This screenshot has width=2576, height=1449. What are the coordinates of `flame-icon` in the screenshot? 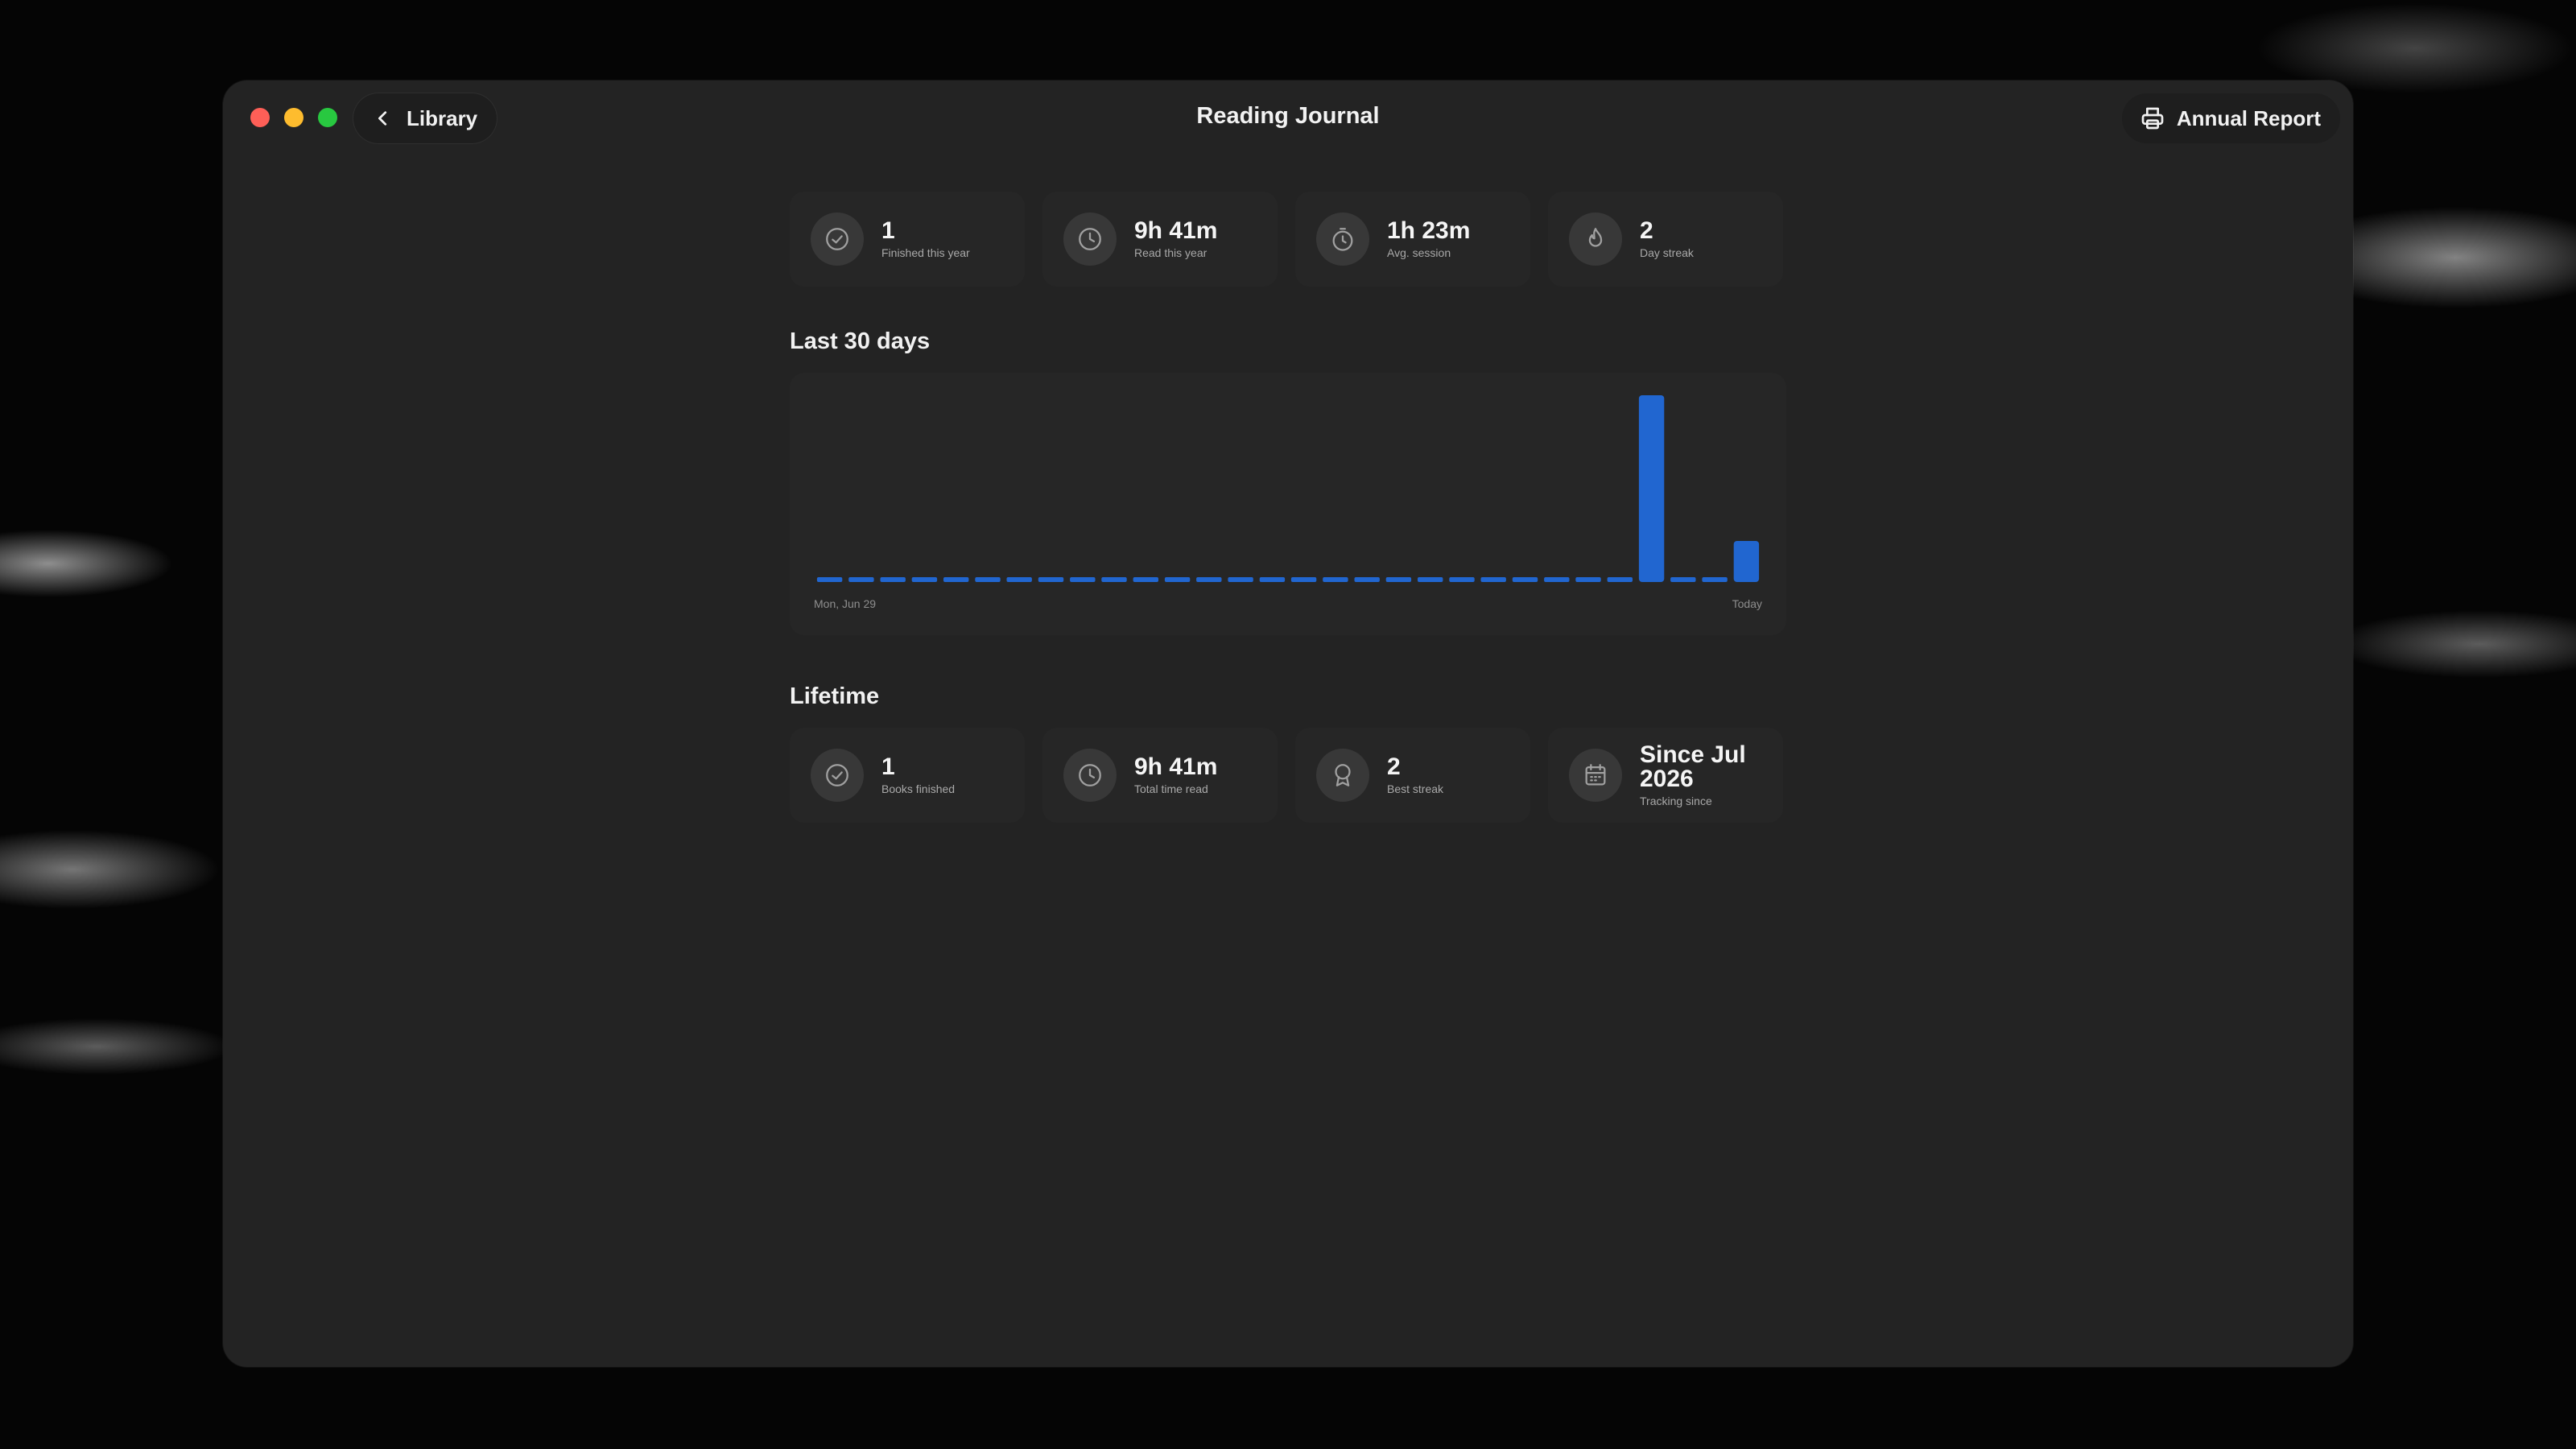 It's located at (1595, 237).